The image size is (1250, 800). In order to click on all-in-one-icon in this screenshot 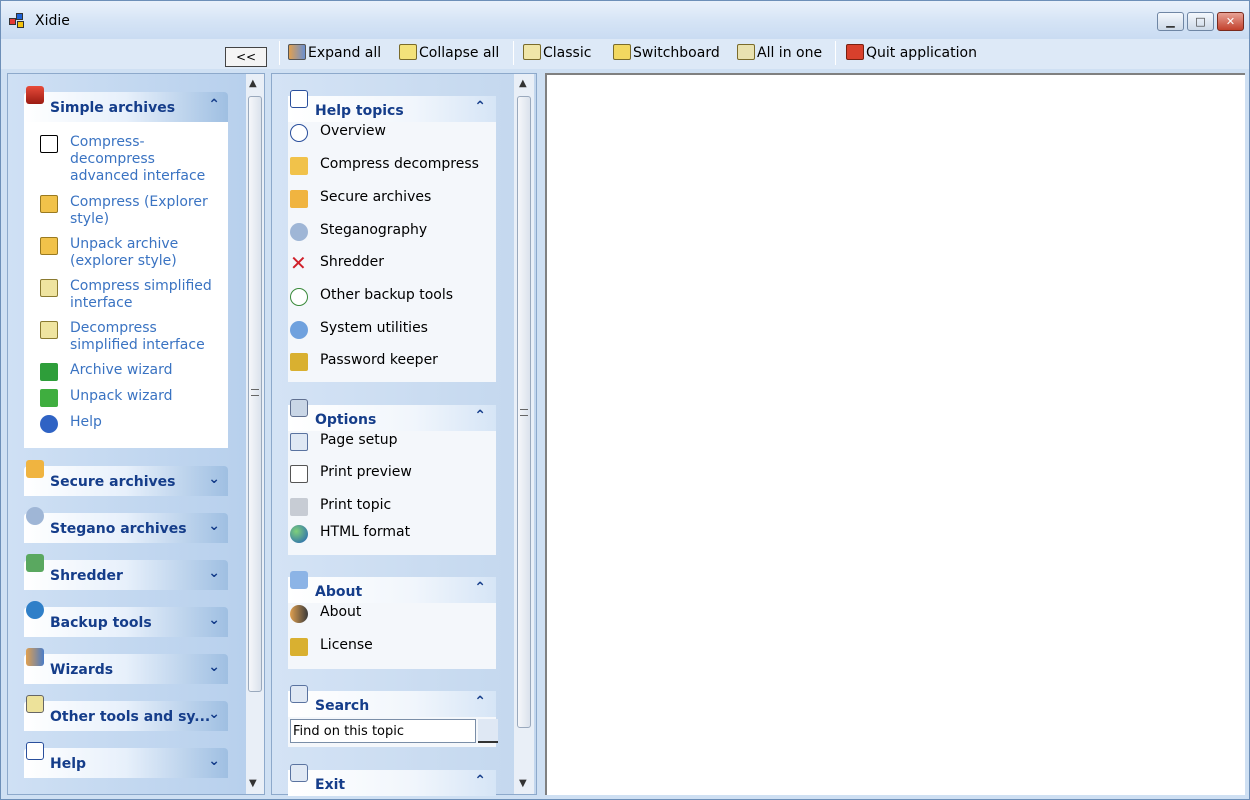, I will do `click(746, 52)`.